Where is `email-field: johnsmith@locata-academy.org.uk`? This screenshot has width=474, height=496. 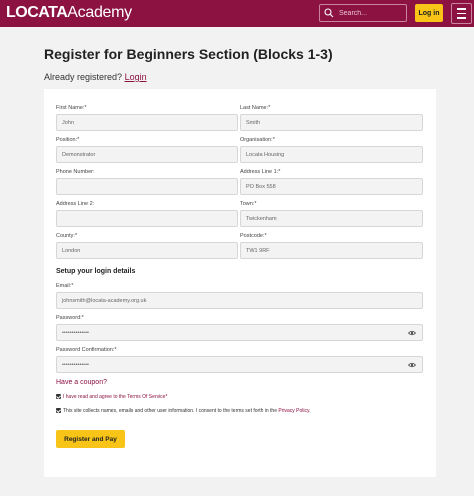 email-field: johnsmith@locata-academy.org.uk is located at coordinates (239, 300).